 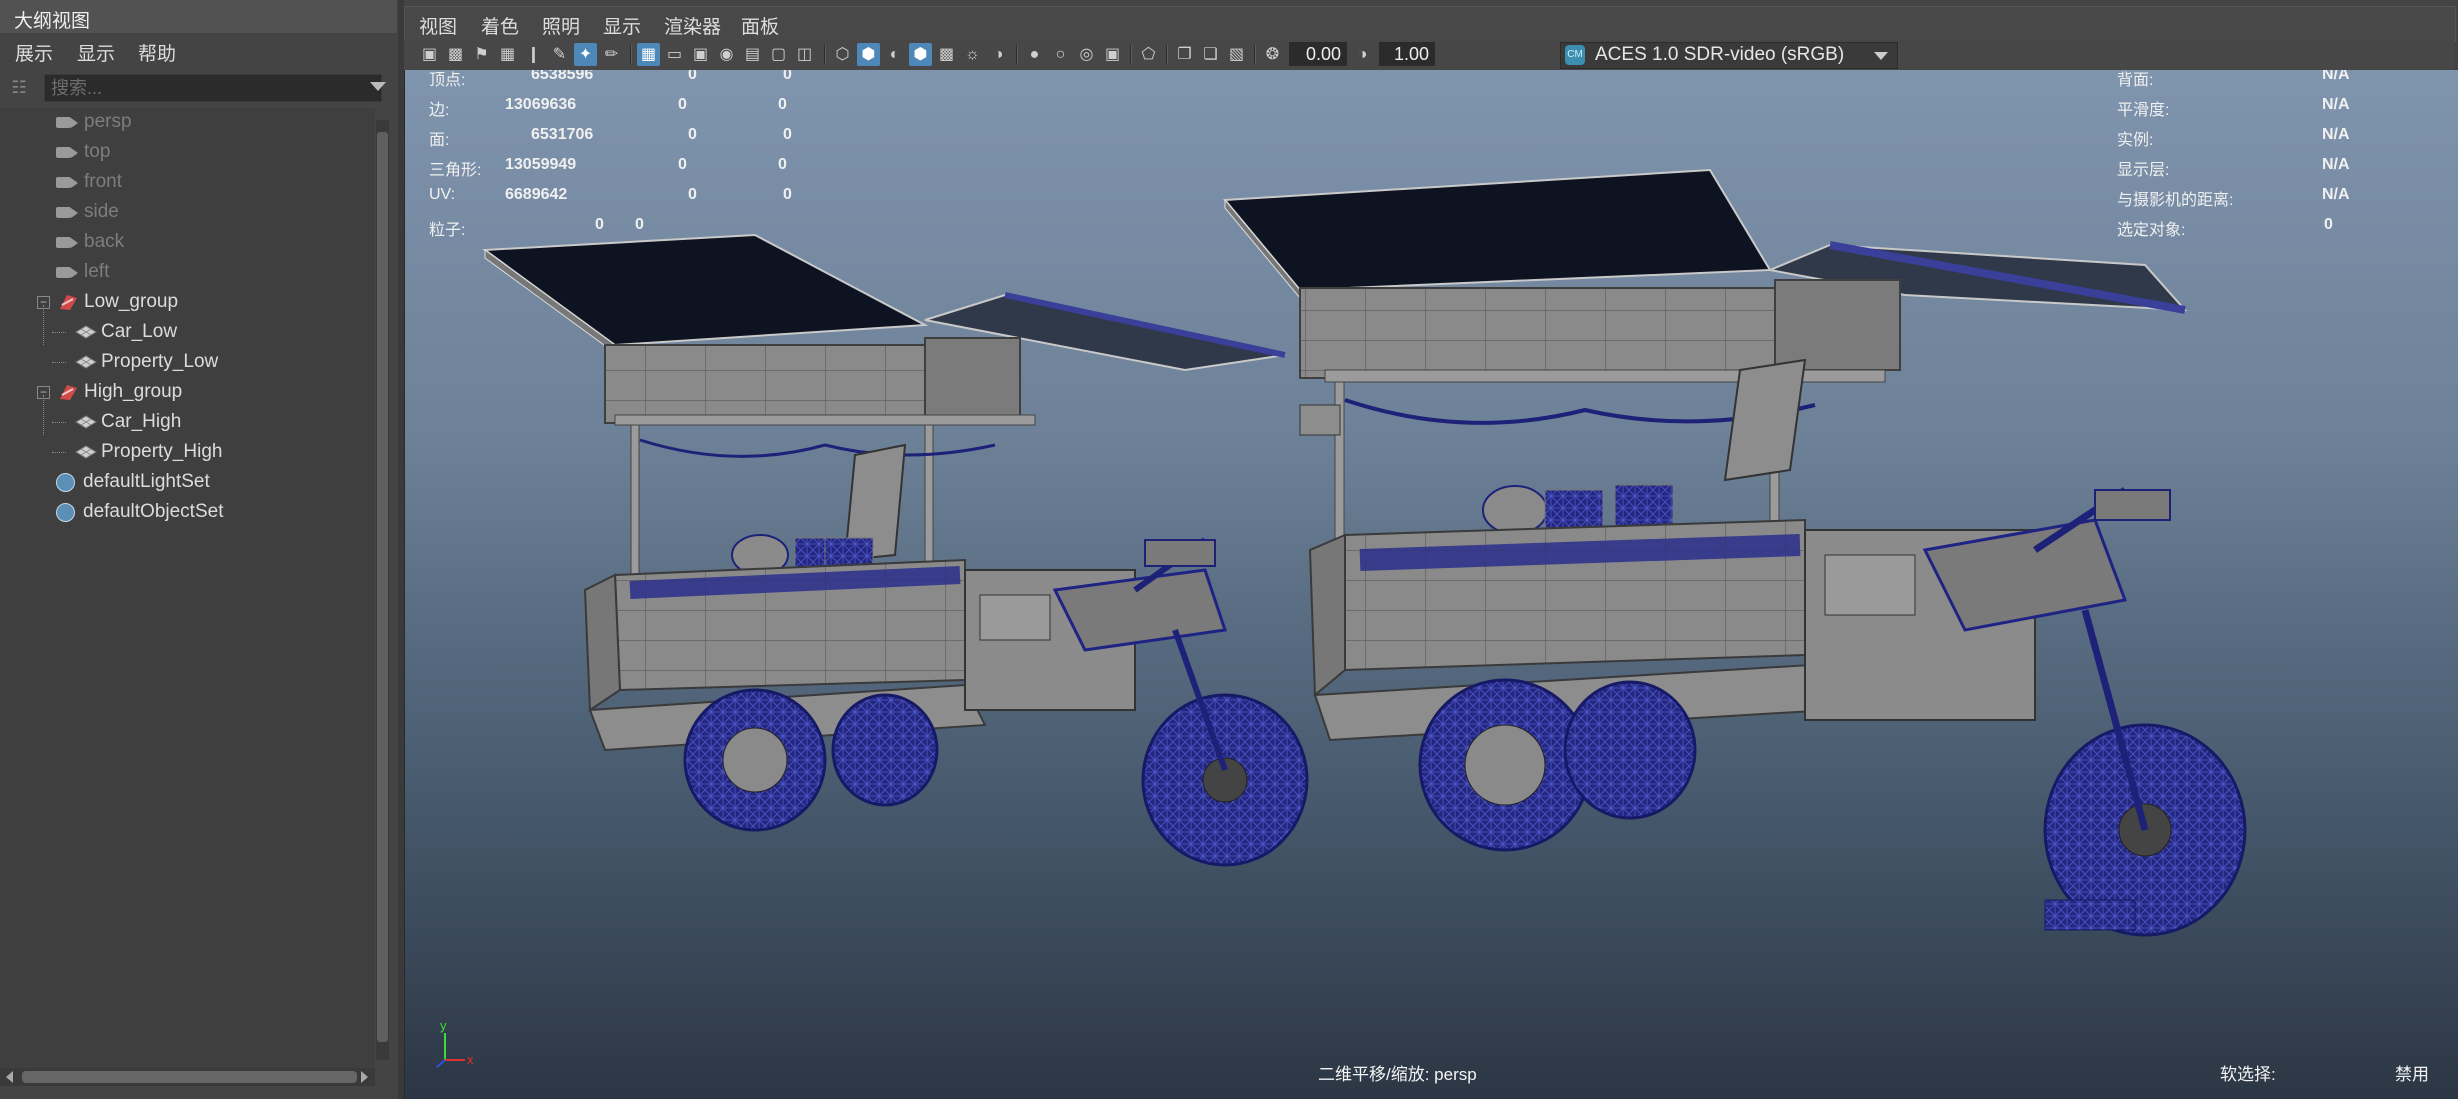 I want to click on xray-active-components-icon: ❏, so click(x=1210, y=54).